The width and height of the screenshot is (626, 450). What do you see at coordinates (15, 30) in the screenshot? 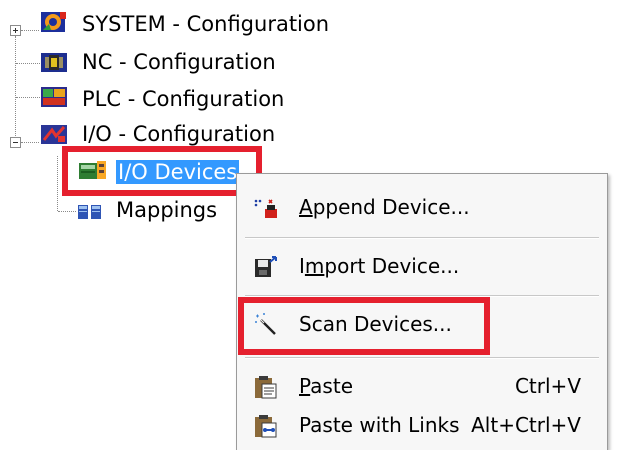
I see `expand-toggle` at bounding box center [15, 30].